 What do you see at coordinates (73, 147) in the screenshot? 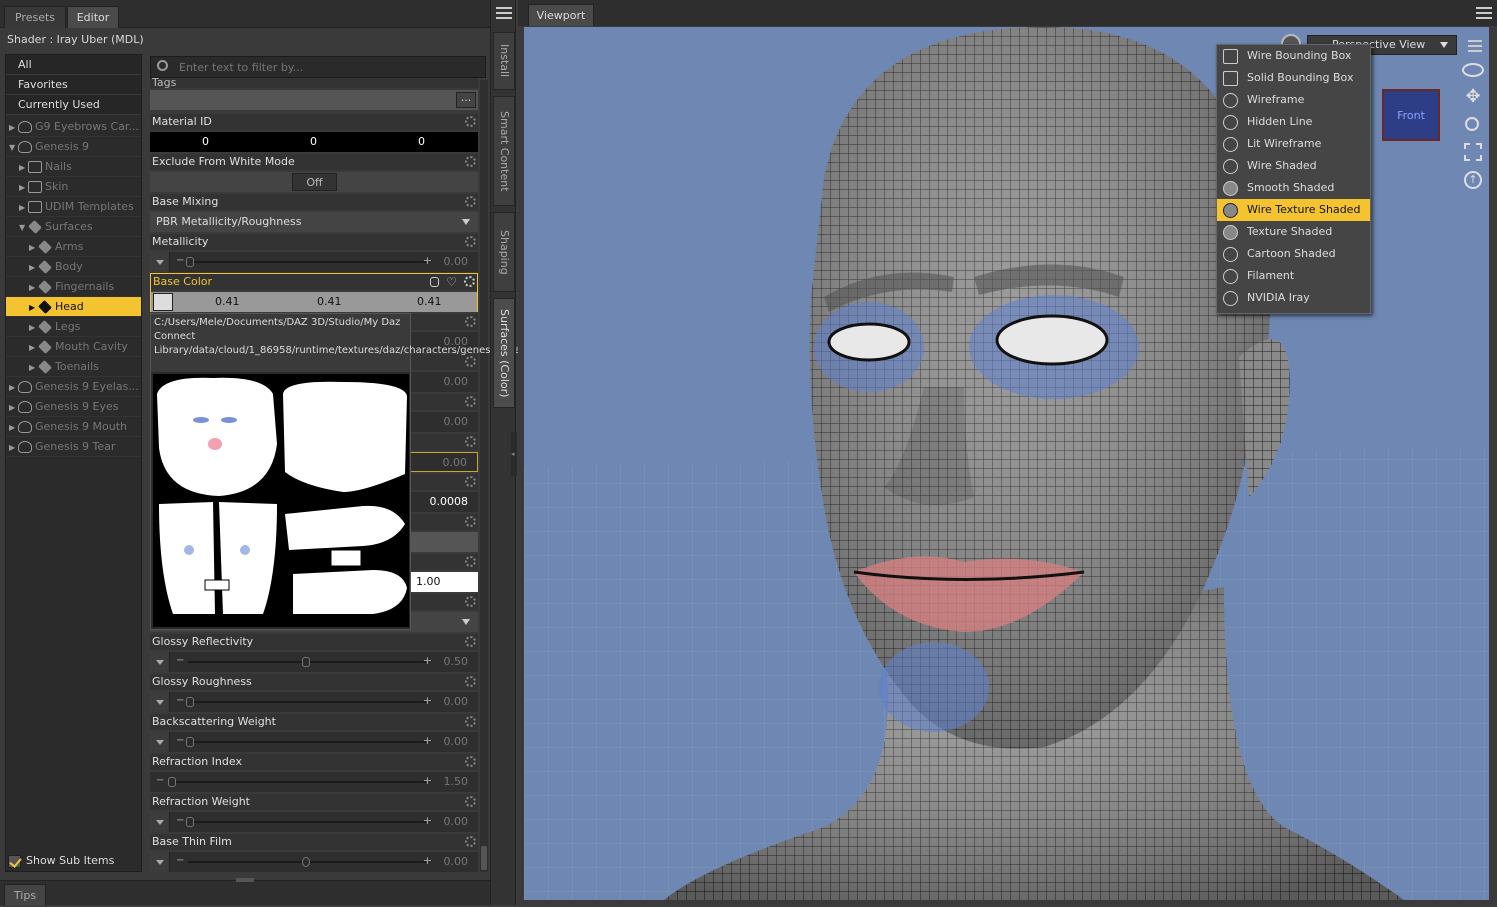
I see `tree-node: ▼ Genesis 9` at bounding box center [73, 147].